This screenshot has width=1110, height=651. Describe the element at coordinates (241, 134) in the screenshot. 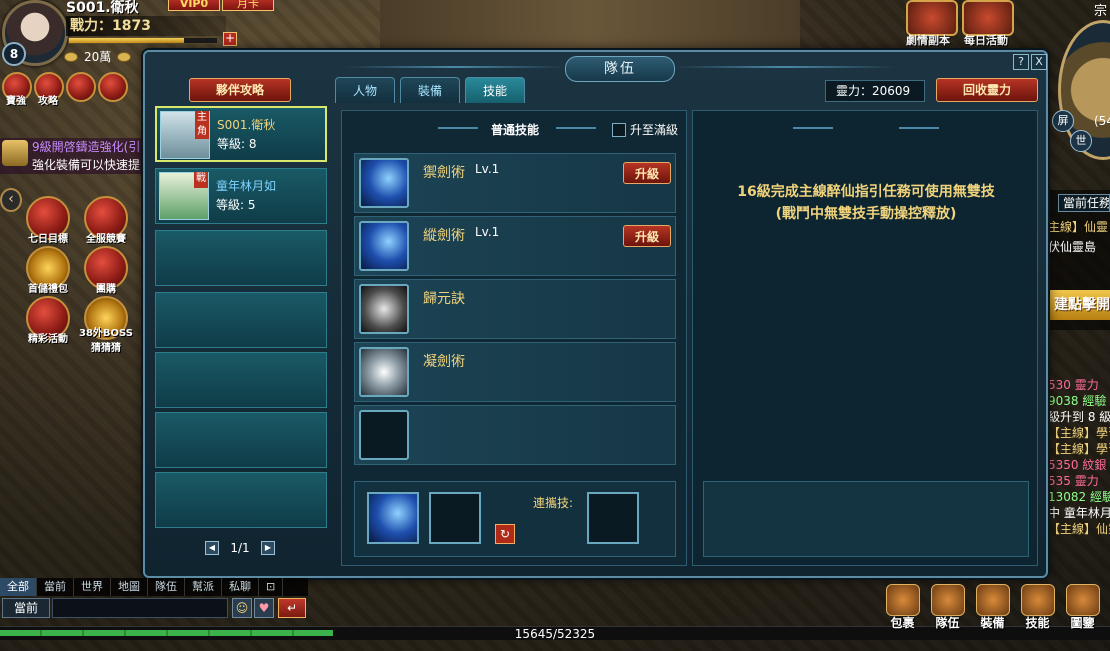

I see `party-member-slot: 主角 S001.衛秋 等級: 8` at that location.